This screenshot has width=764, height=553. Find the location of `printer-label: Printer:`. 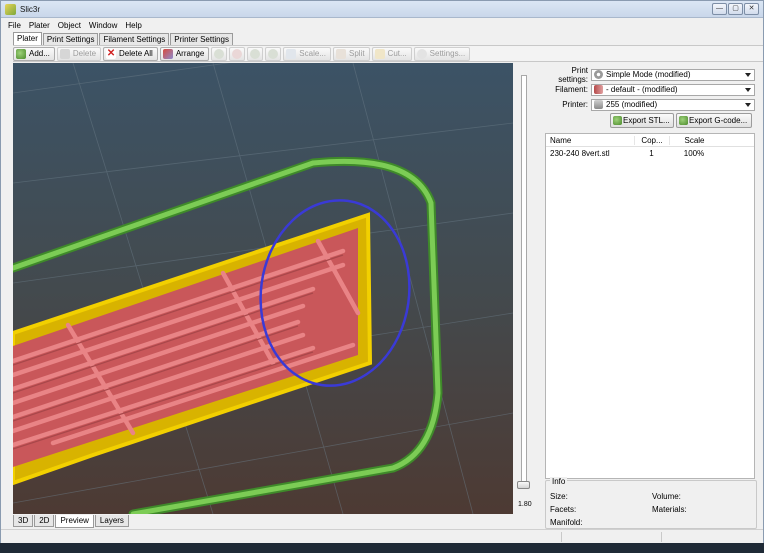

printer-label: Printer: is located at coordinates (575, 104).